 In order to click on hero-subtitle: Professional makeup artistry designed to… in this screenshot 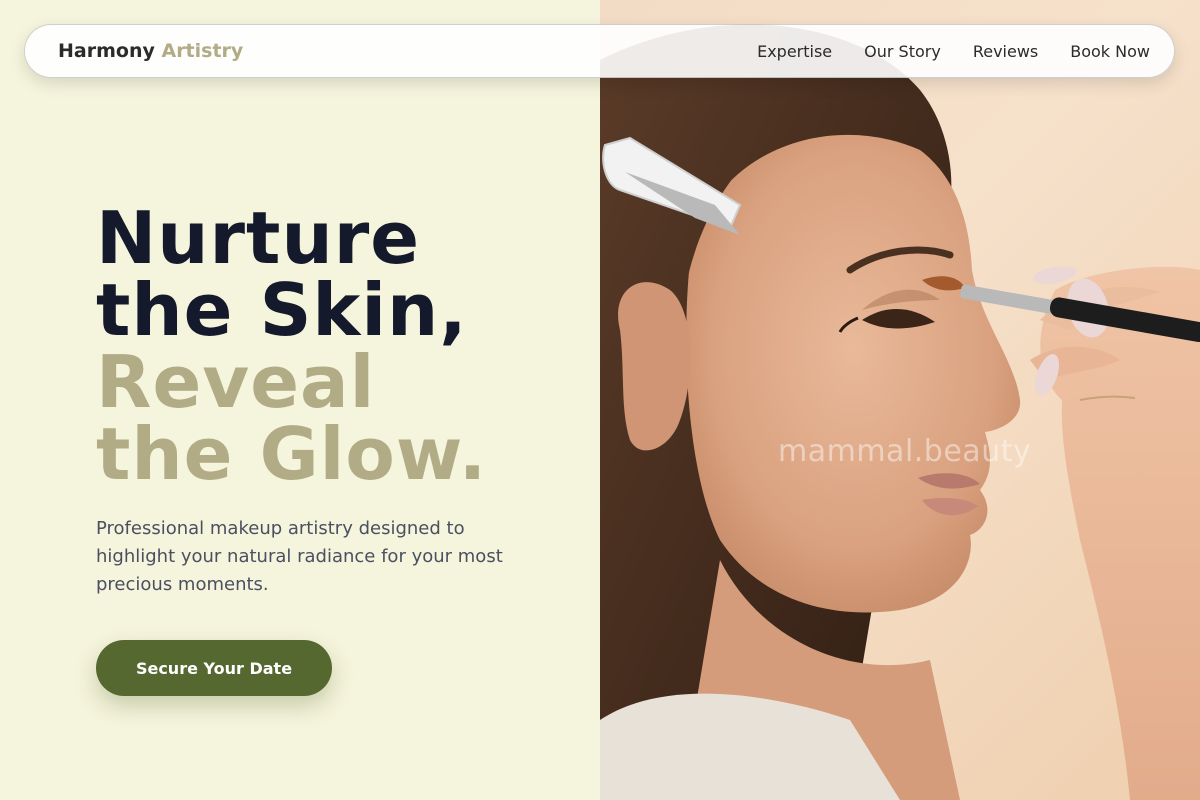, I will do `click(299, 556)`.